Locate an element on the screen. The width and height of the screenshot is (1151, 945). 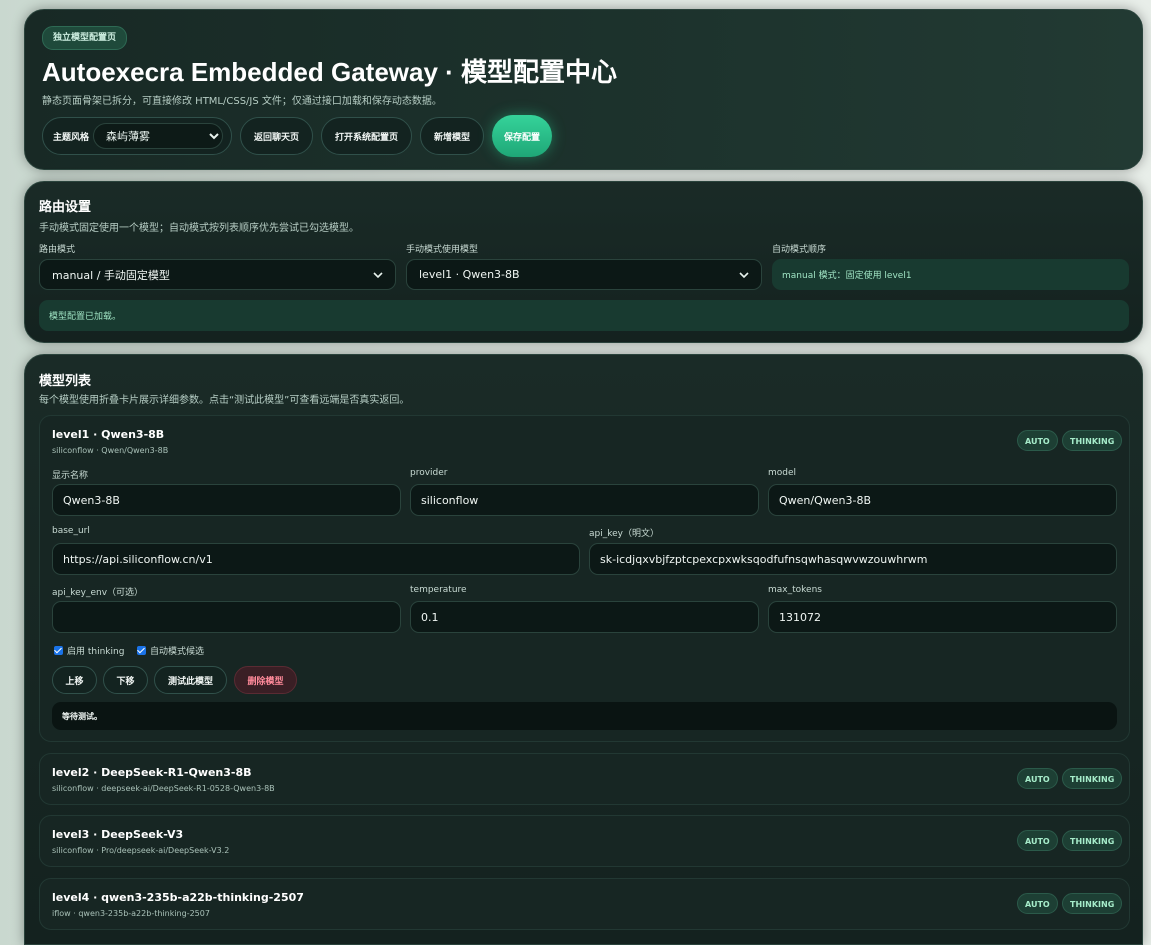
manual-model-select: level1 · Qwen3-8B is located at coordinates (584, 274).